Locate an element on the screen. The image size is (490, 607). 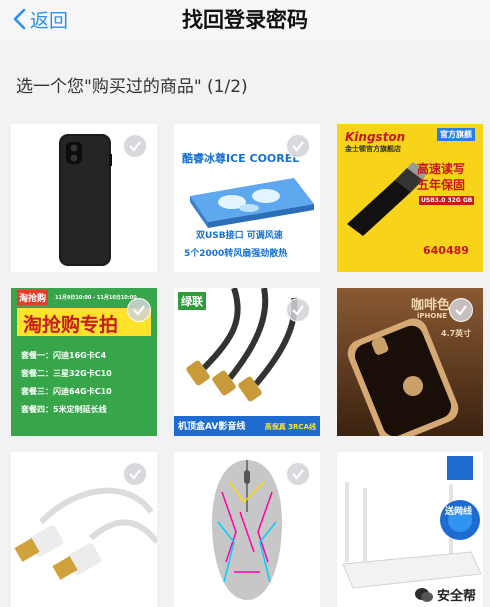
cooler-feature-2: 5个2000转风扇强劲散热 is located at coordinates (236, 254).